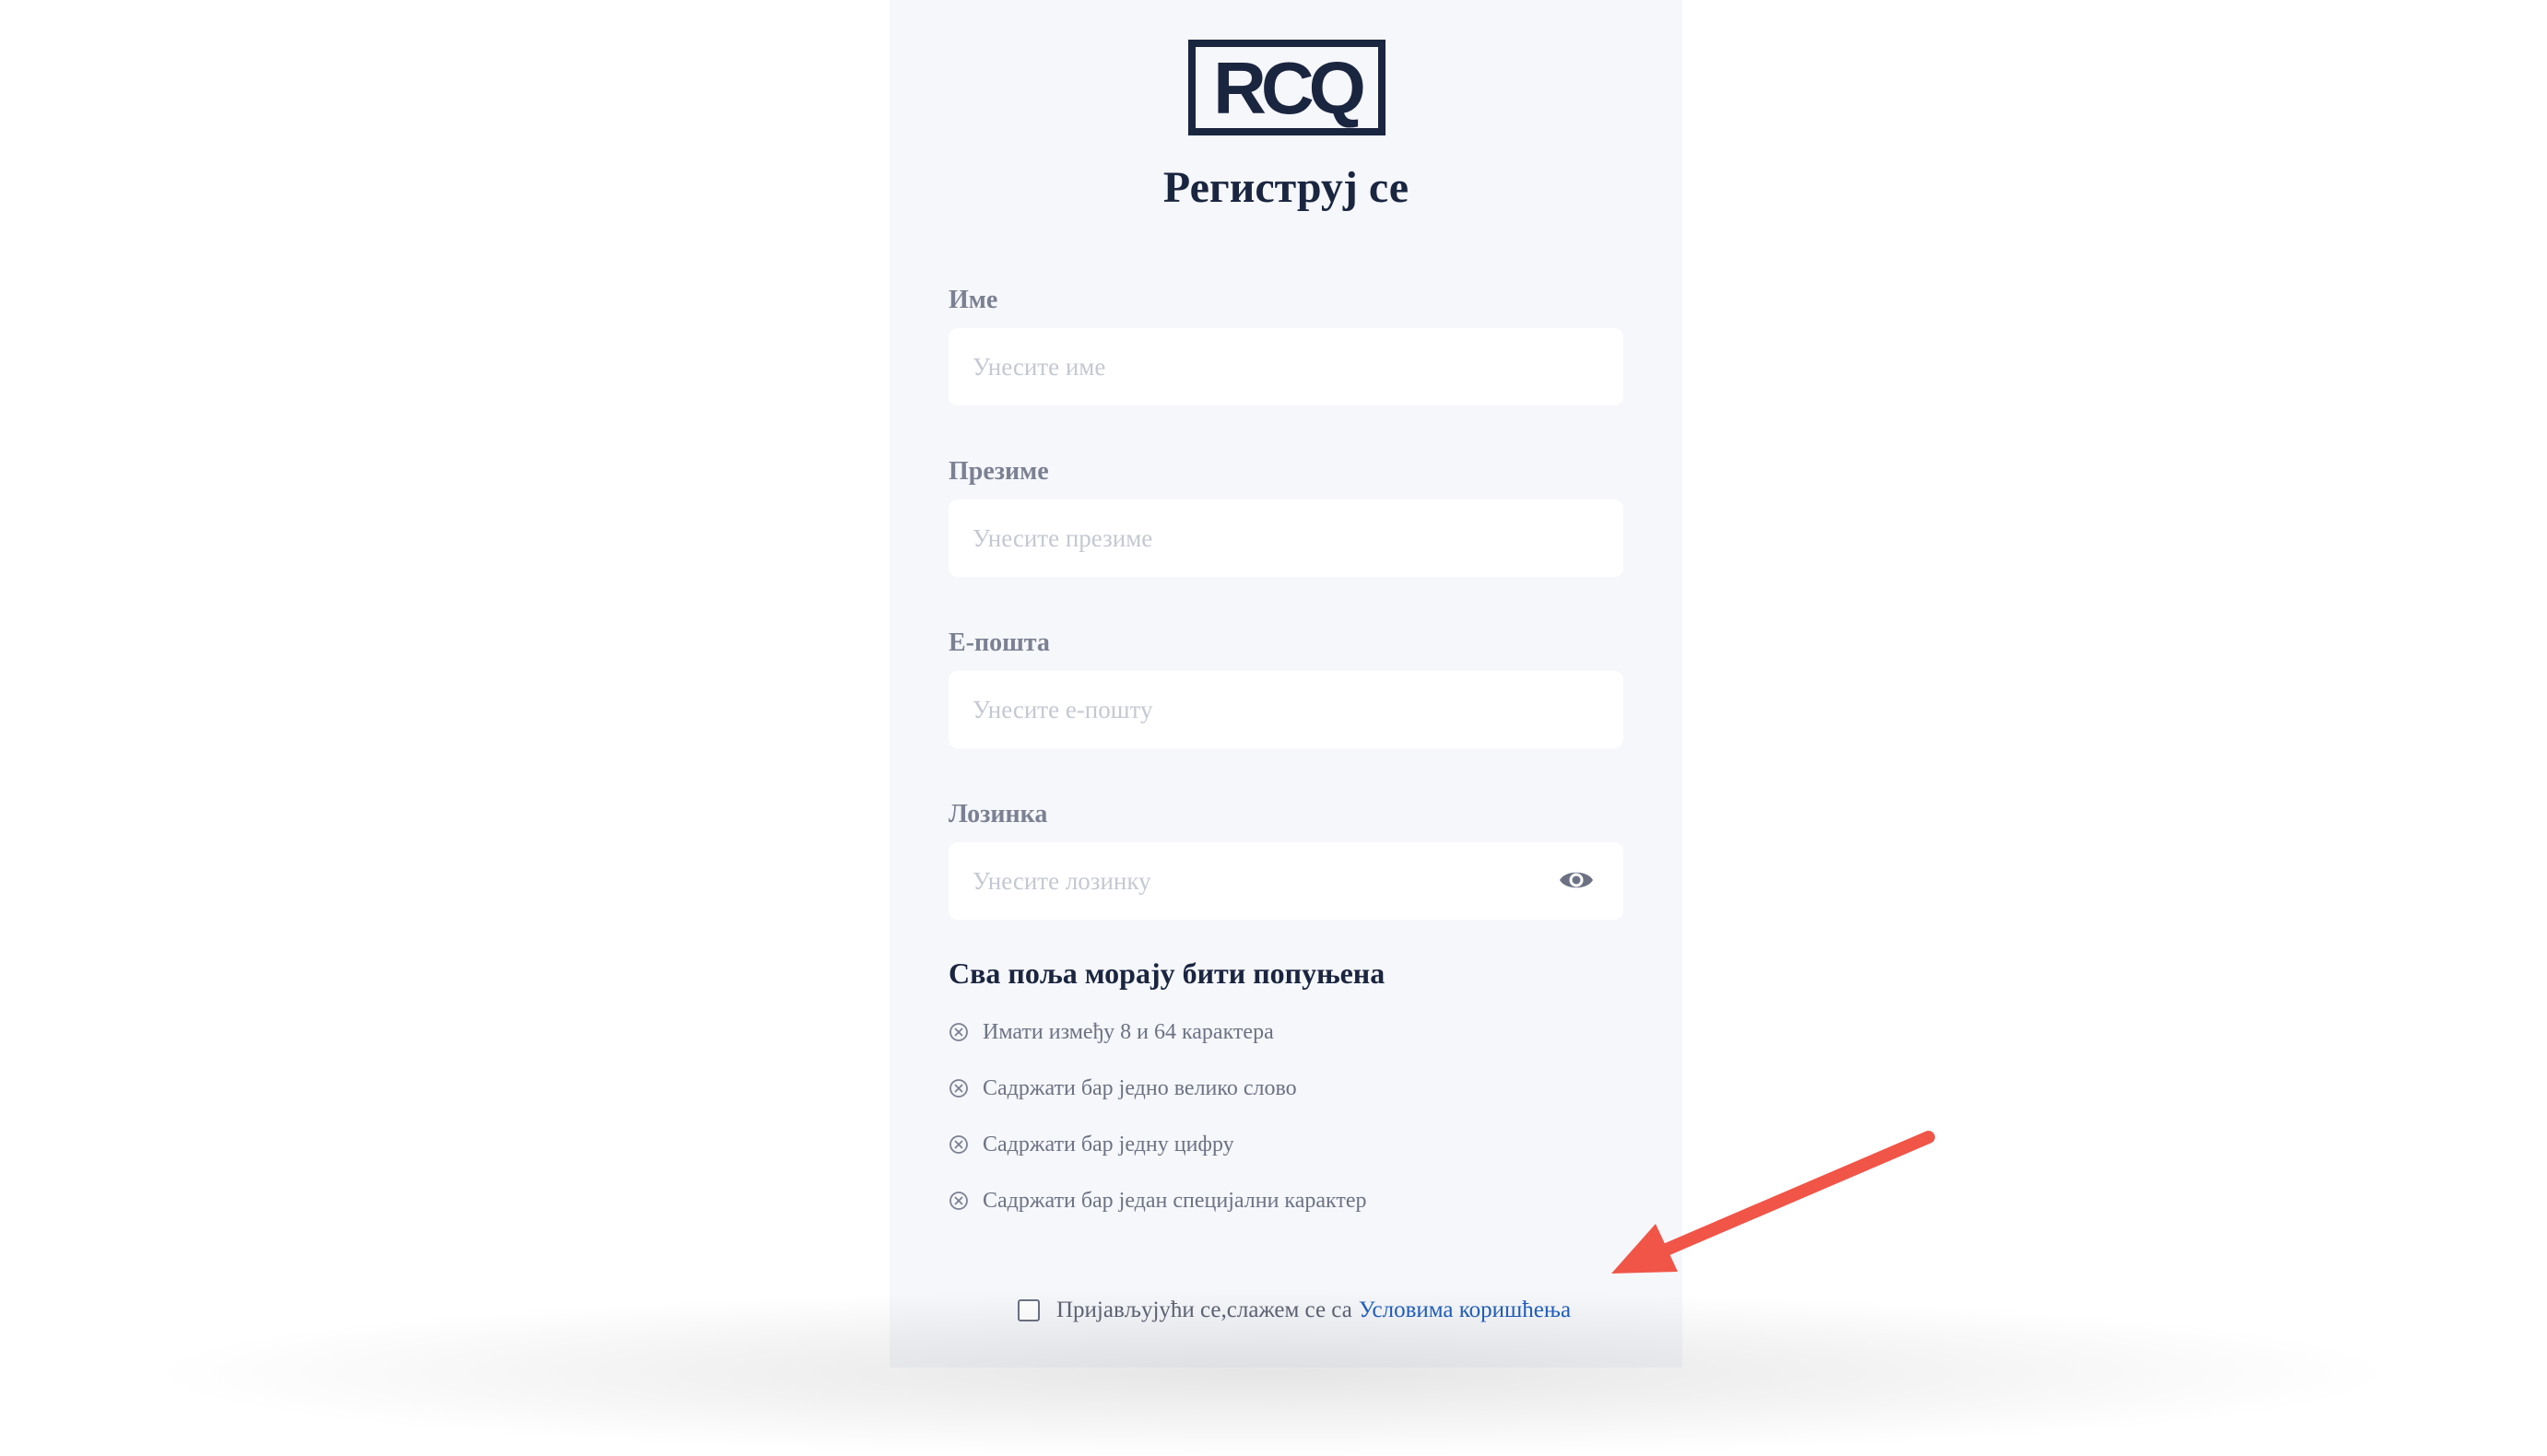 Image resolution: width=2547 pixels, height=1456 pixels. I want to click on email-label: Е-пошта, so click(999, 642).